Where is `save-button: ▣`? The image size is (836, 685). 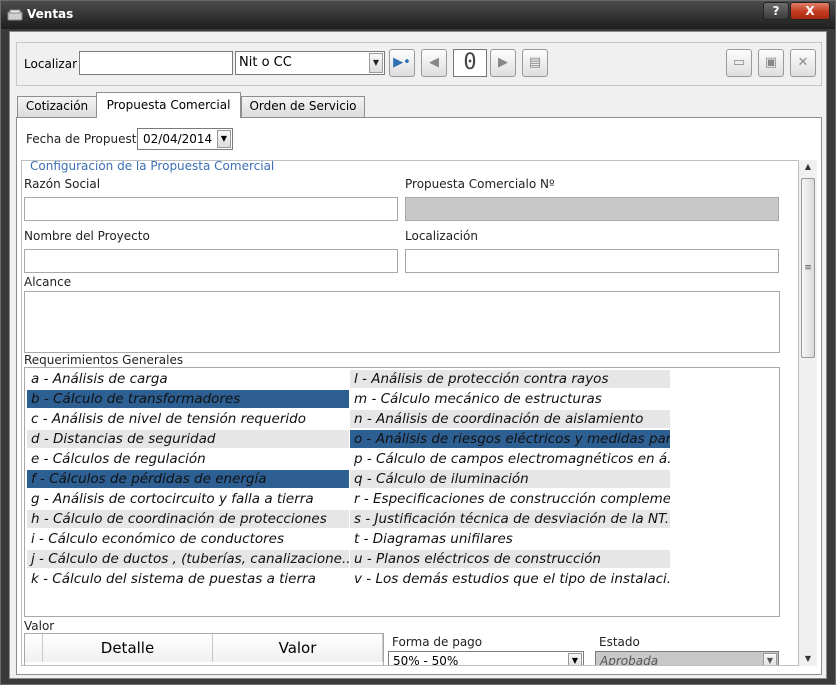 save-button: ▣ is located at coordinates (771, 63).